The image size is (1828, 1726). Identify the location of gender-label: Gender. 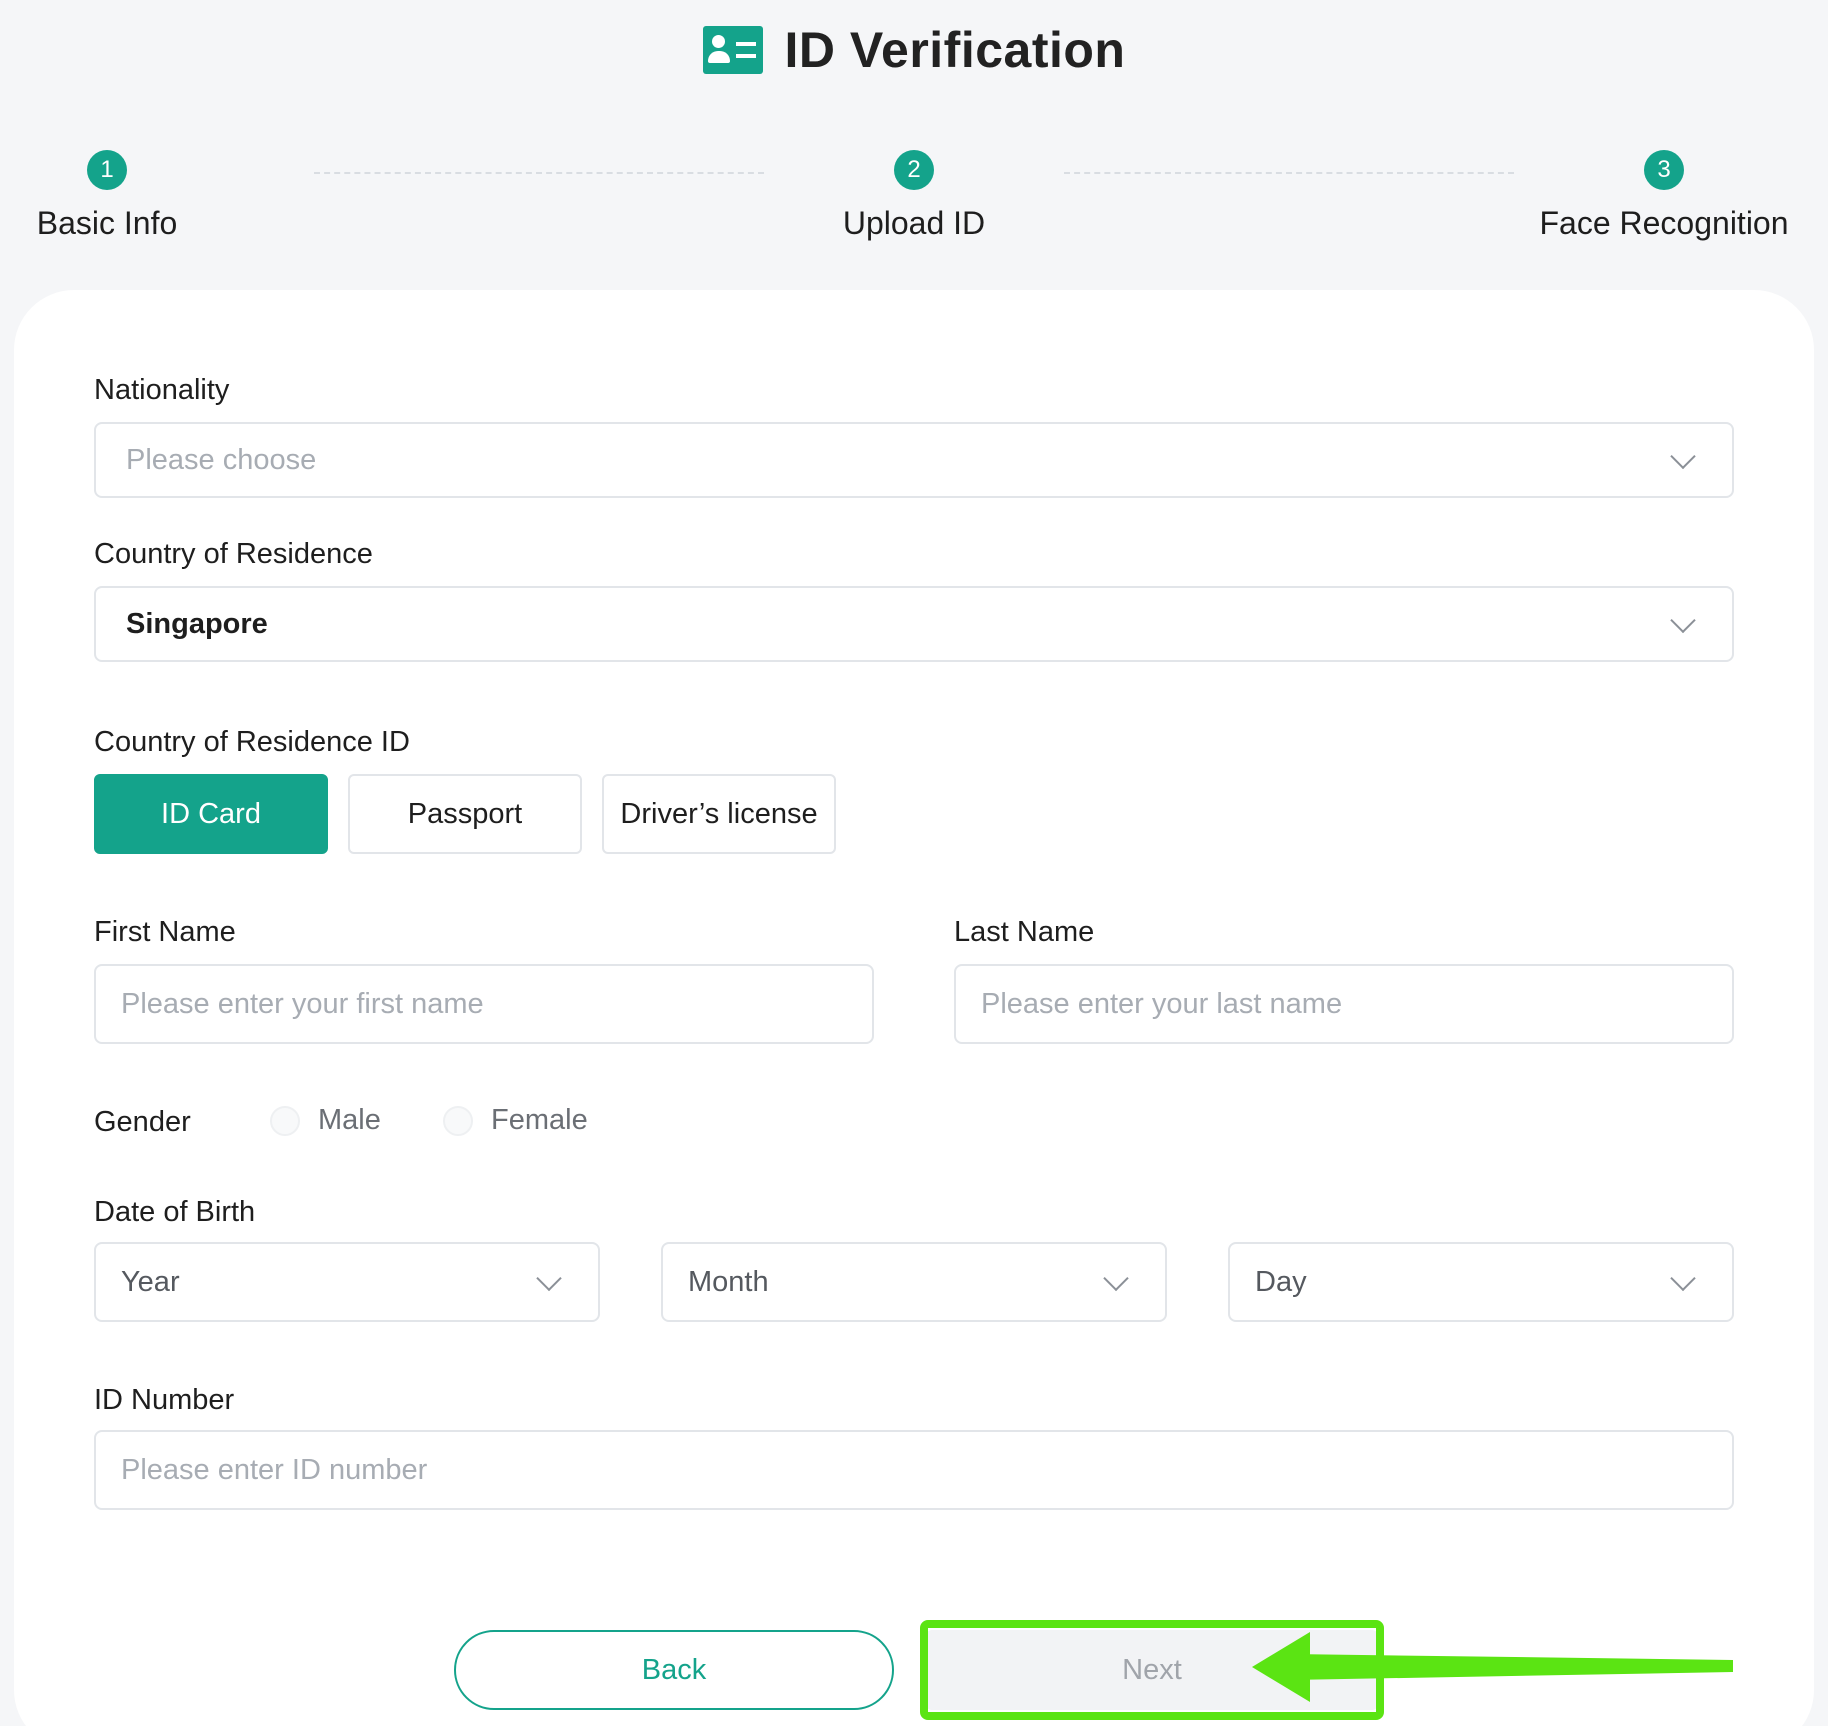
(142, 1122).